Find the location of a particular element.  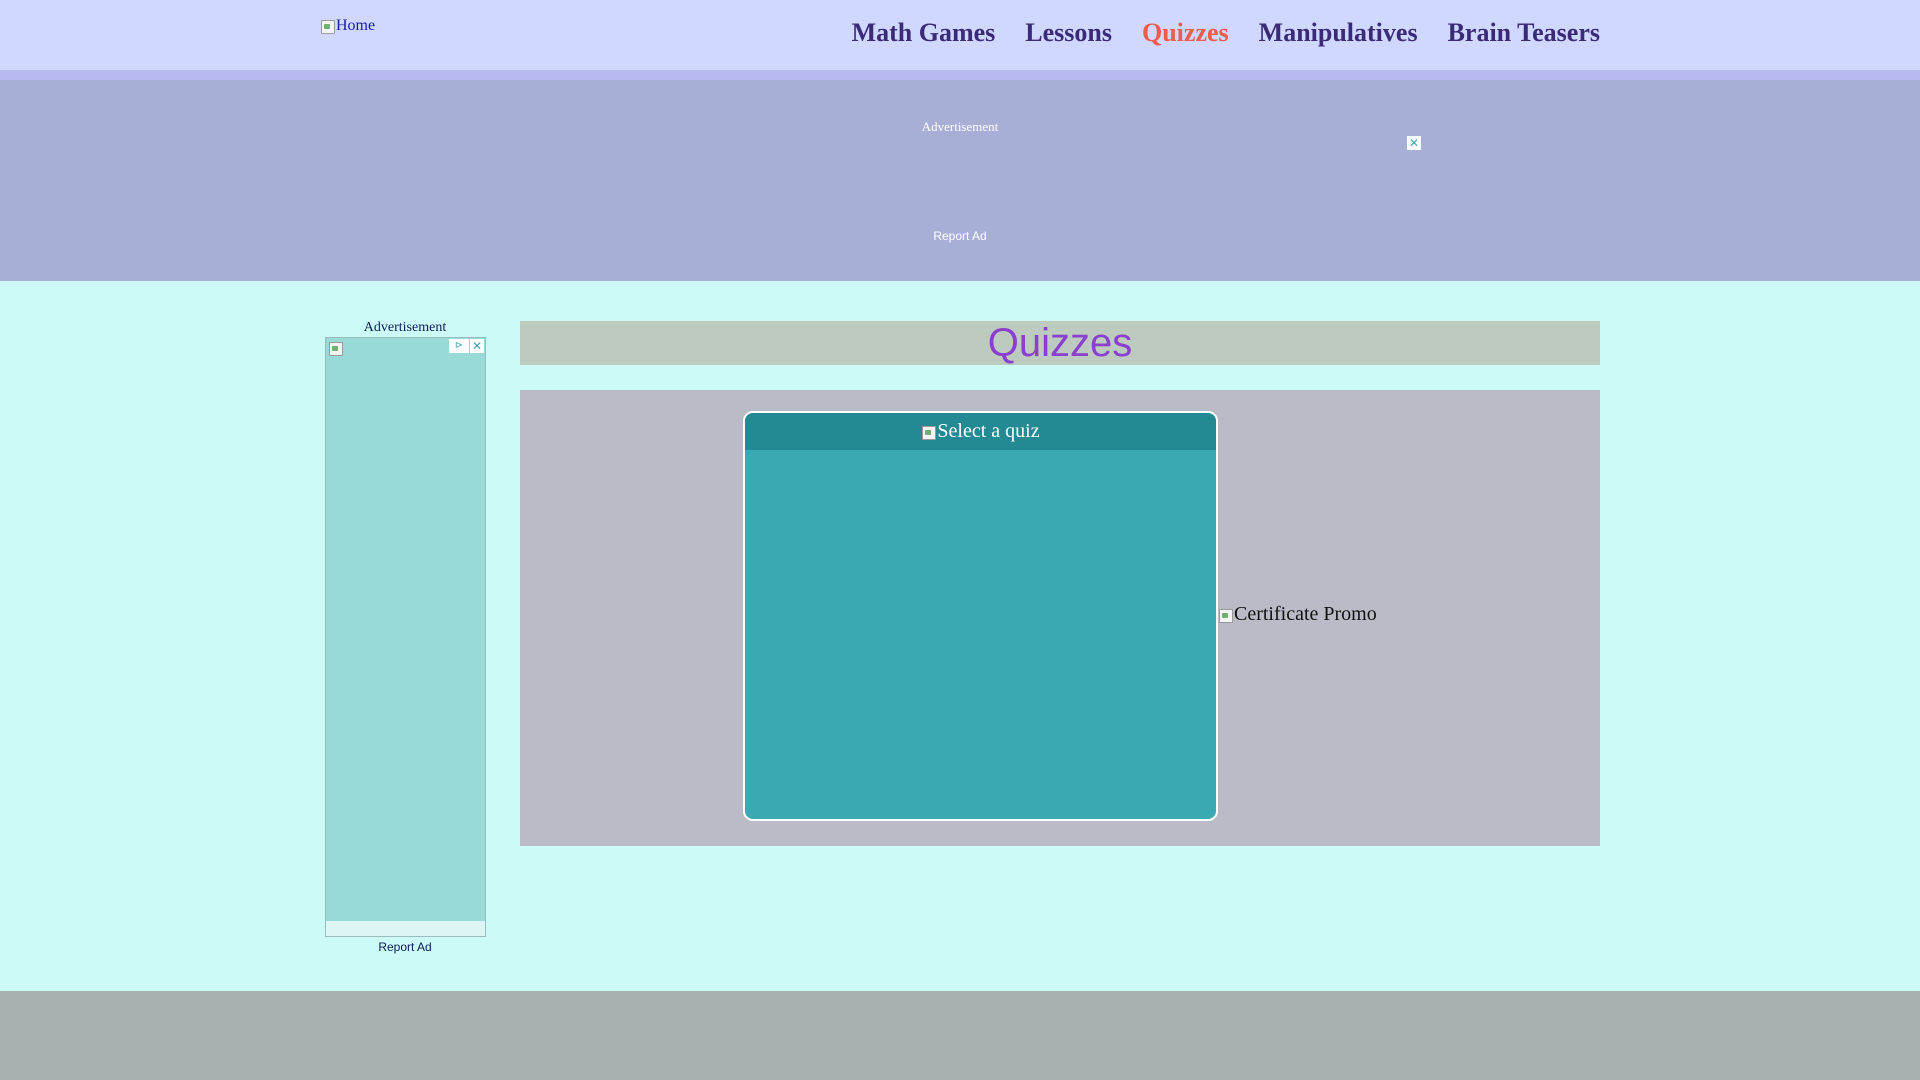

page-title-bar: Quizzes is located at coordinates (1060, 343).